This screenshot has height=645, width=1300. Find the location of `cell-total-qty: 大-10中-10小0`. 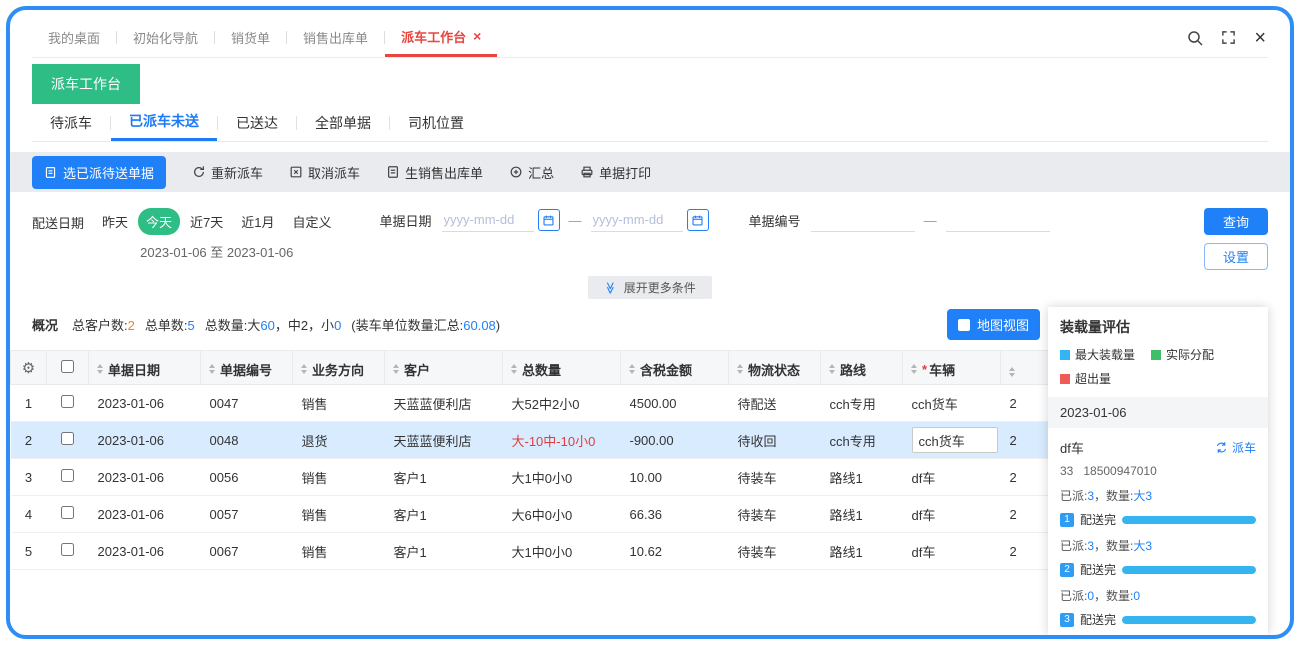

cell-total-qty: 大-10中-10小0 is located at coordinates (561, 440).